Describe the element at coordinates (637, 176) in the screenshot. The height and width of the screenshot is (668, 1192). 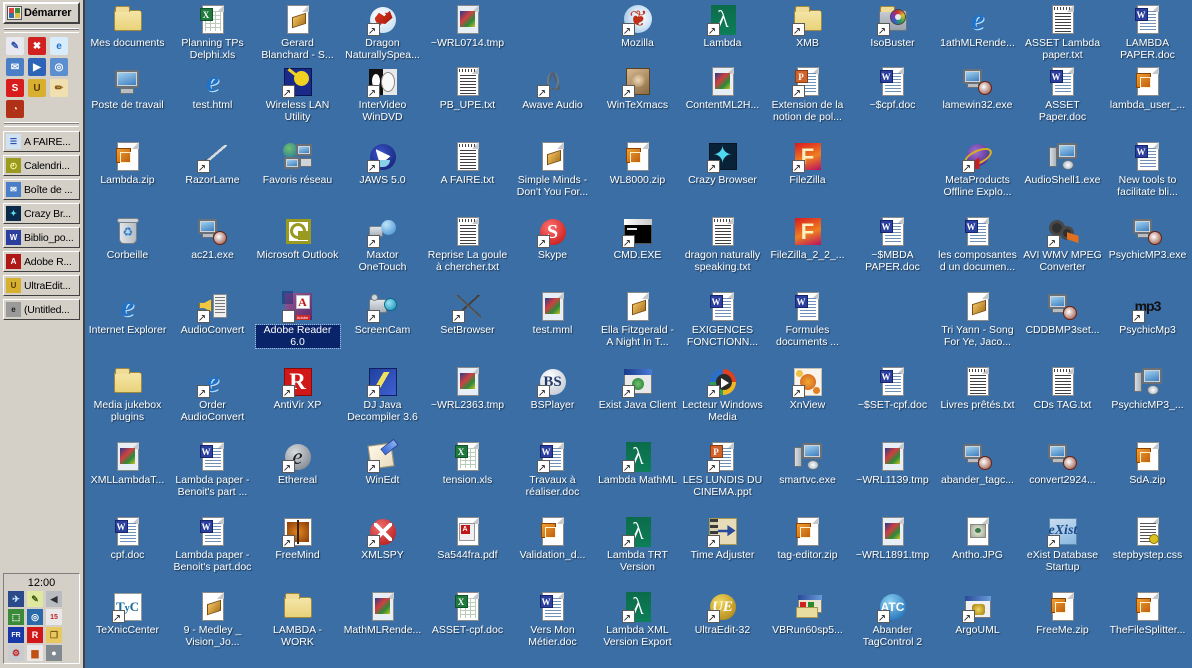
I see `desktop-icon-wl8000-zip: WL8000.zip` at that location.